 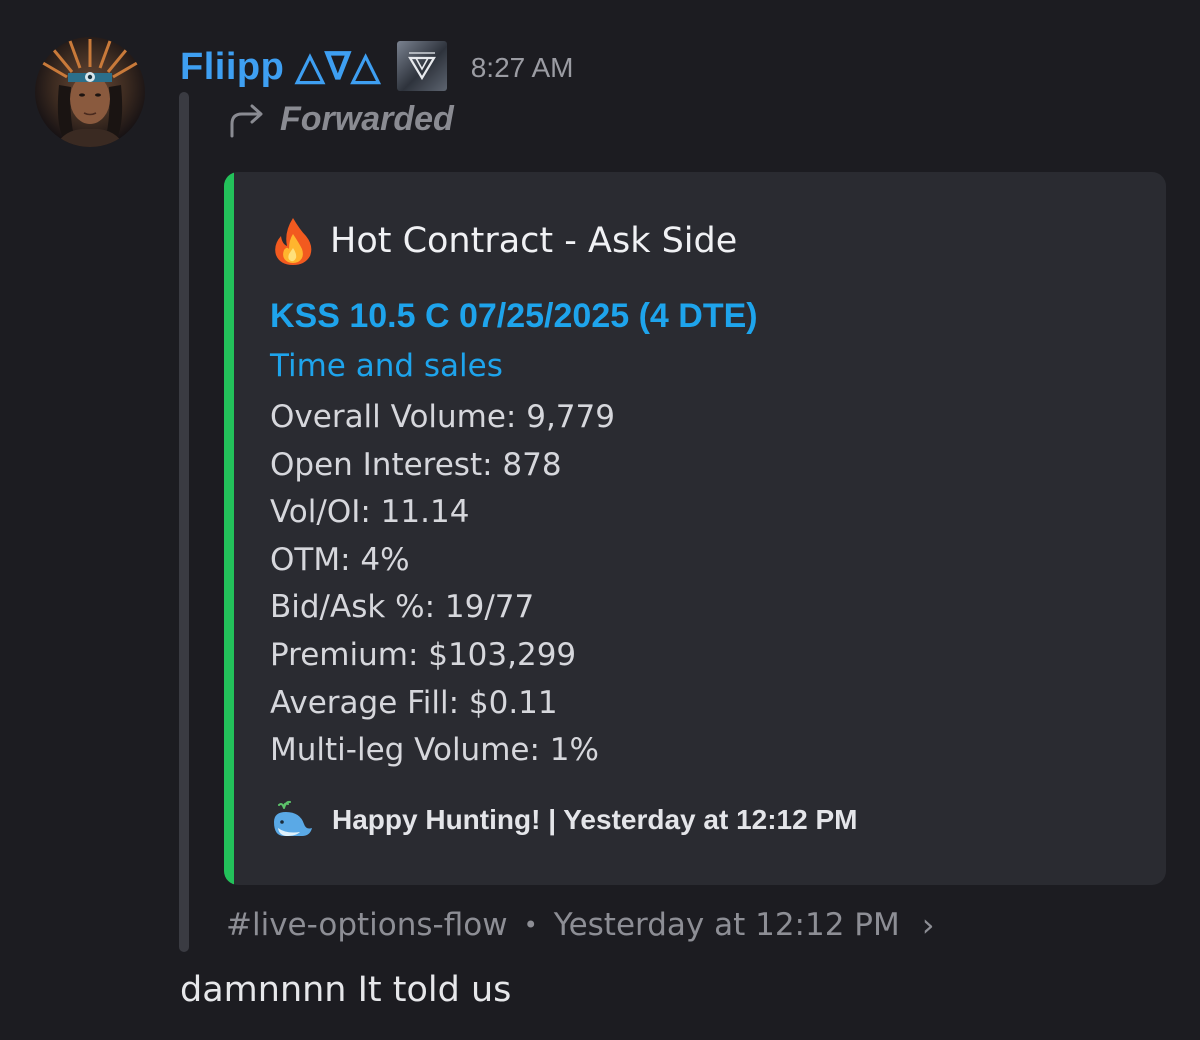 I want to click on stat-otm: OTM: 4%, so click(x=340, y=559).